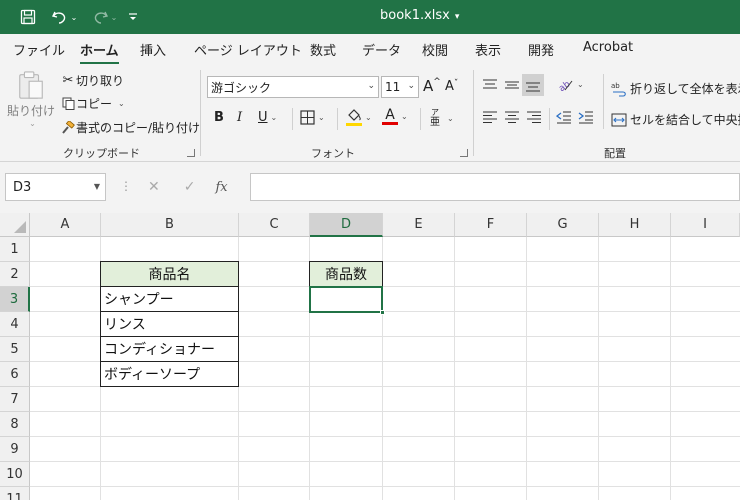 The image size is (740, 500). I want to click on wrap-text-button: ab 折り返して全体を表示す, so click(675, 88).